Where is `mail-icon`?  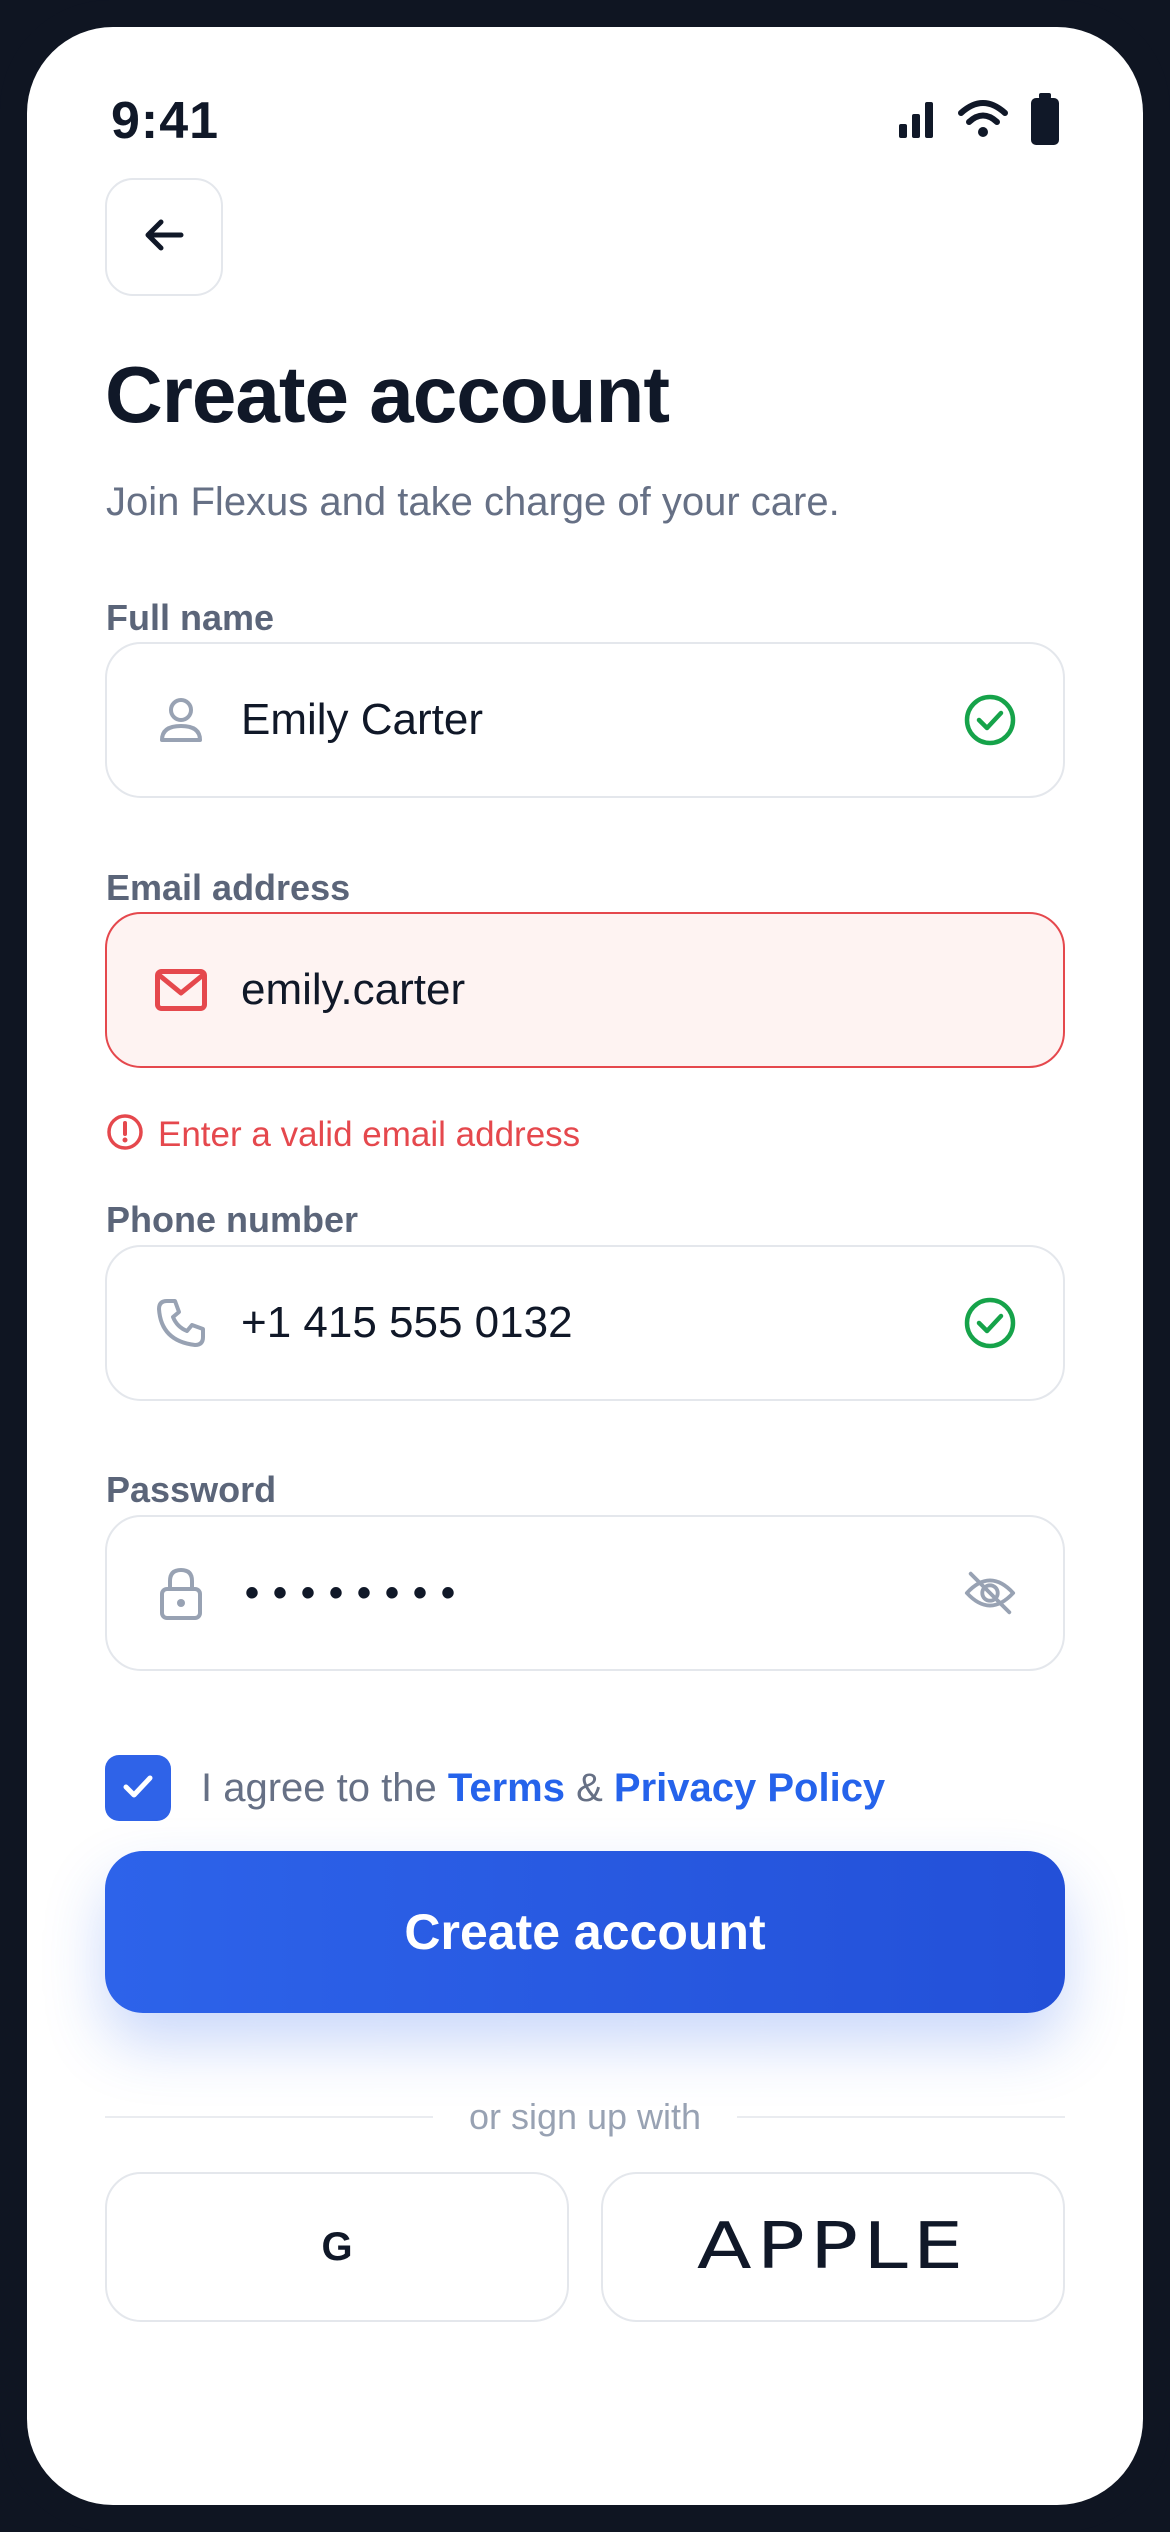
mail-icon is located at coordinates (181, 990).